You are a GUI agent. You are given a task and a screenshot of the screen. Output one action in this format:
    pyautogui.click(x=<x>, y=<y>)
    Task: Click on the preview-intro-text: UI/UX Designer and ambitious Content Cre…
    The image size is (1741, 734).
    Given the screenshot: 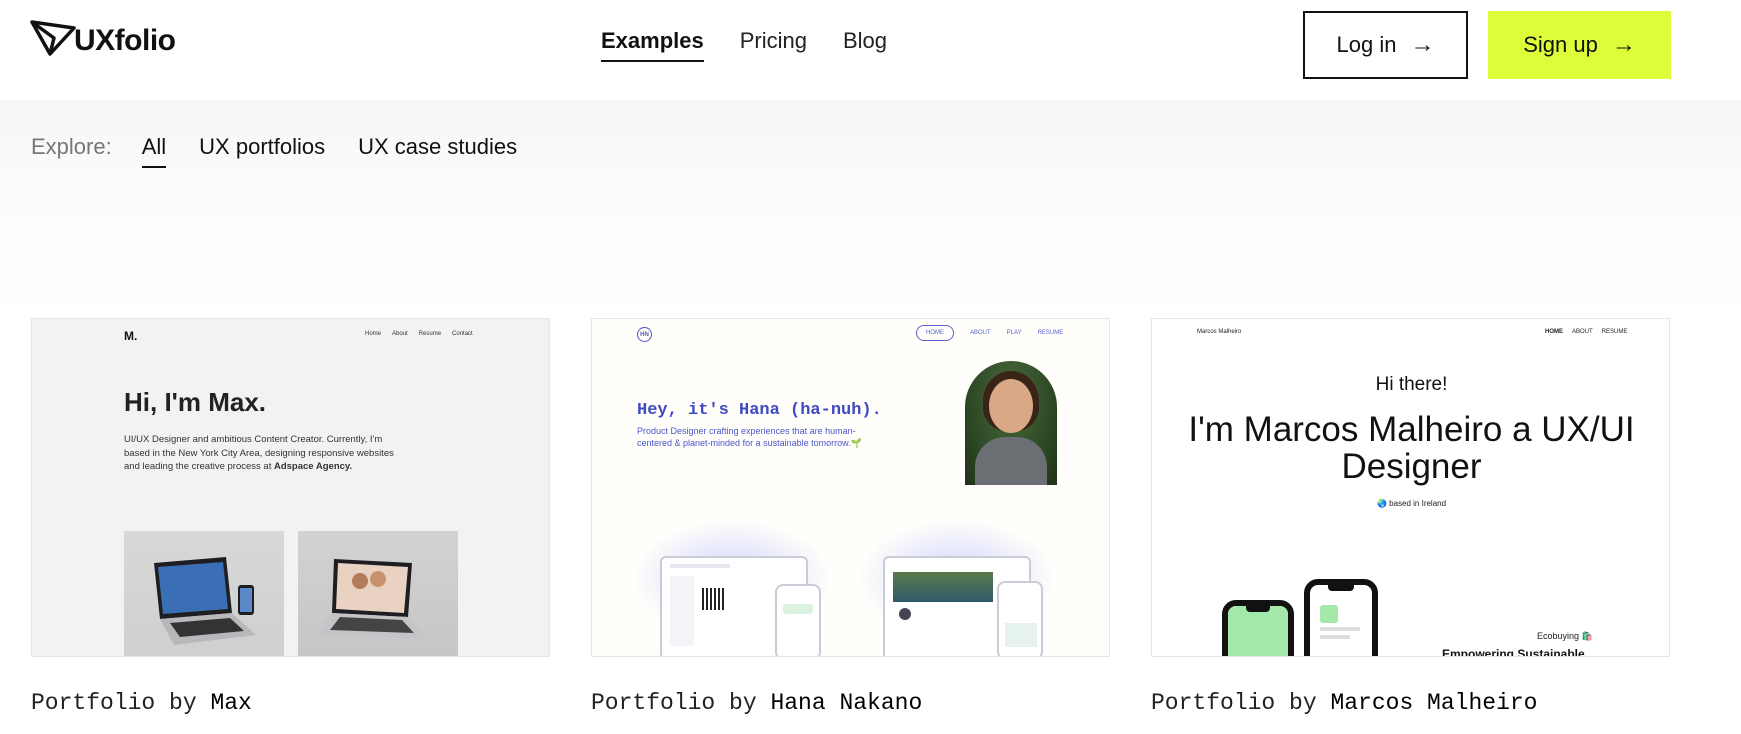 What is the action you would take?
    pyautogui.click(x=259, y=453)
    